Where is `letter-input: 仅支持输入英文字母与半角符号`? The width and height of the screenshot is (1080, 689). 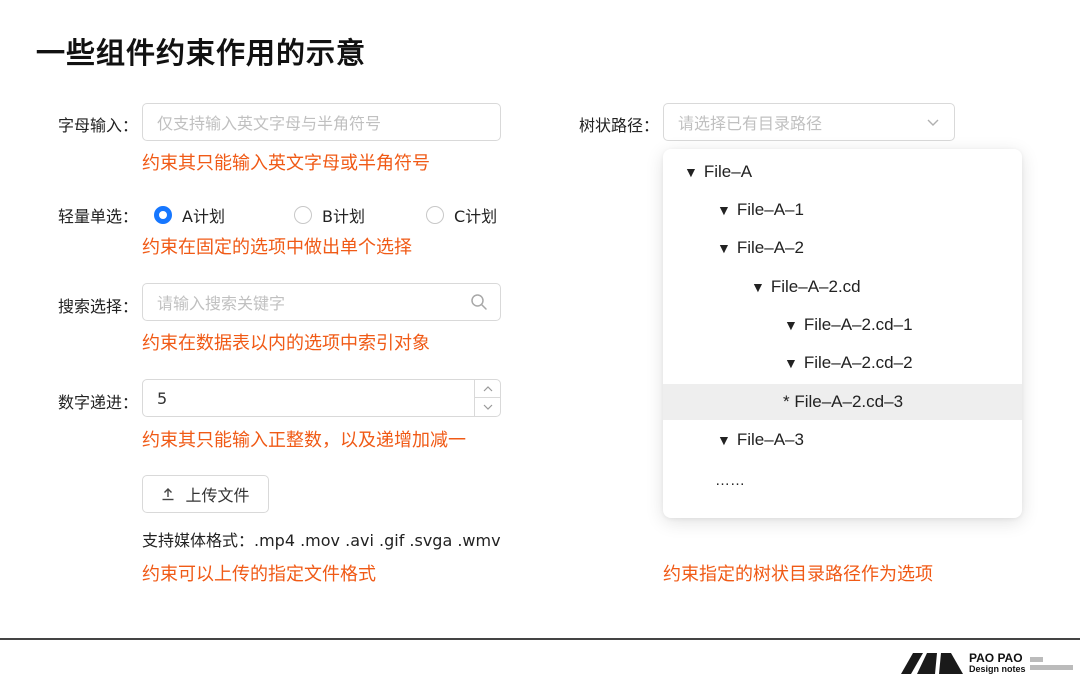
letter-input: 仅支持输入英文字母与半角符号 is located at coordinates (321, 122).